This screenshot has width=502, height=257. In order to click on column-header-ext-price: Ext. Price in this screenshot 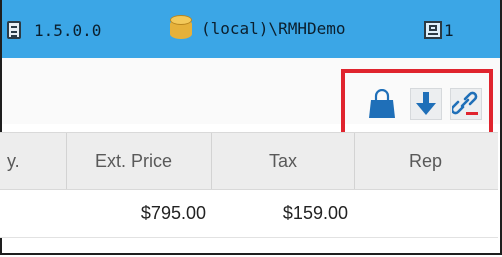, I will do `click(133, 161)`.